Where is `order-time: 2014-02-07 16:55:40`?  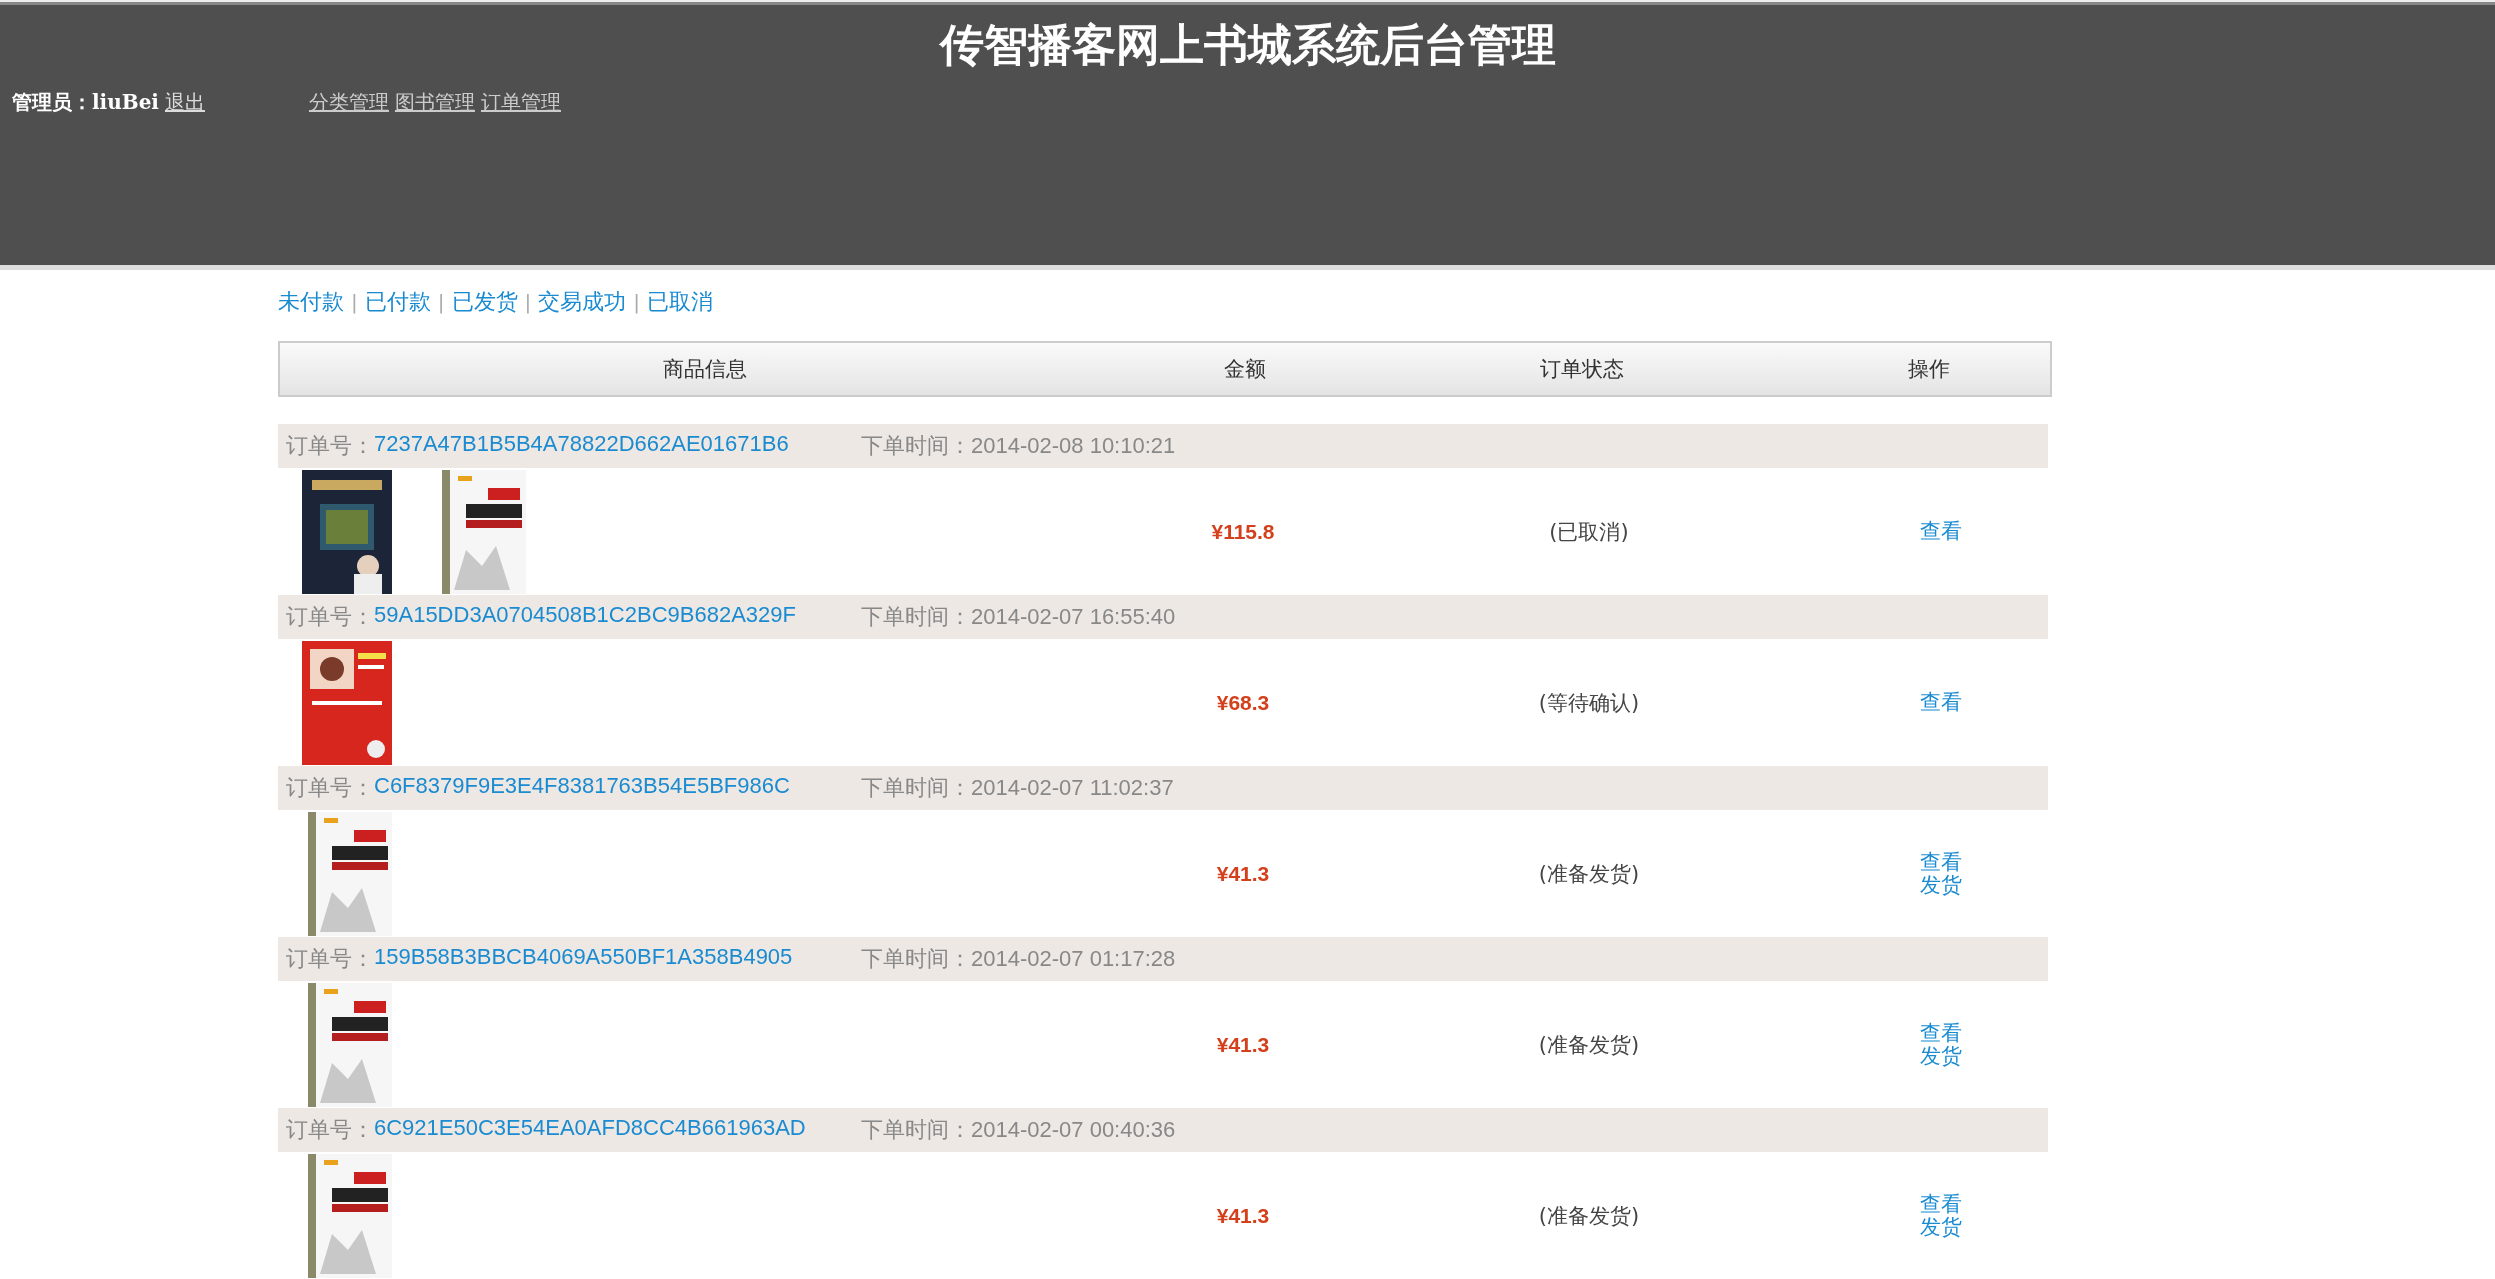 order-time: 2014-02-07 16:55:40 is located at coordinates (1073, 617).